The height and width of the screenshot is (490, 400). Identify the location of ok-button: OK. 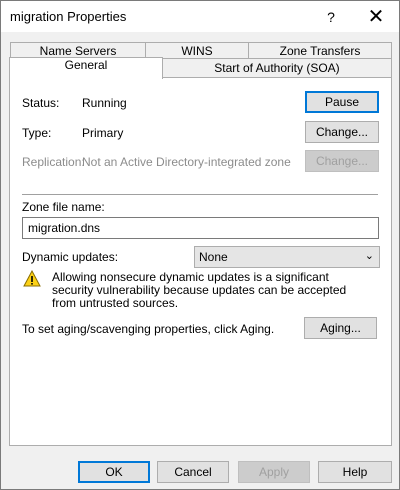
(114, 472).